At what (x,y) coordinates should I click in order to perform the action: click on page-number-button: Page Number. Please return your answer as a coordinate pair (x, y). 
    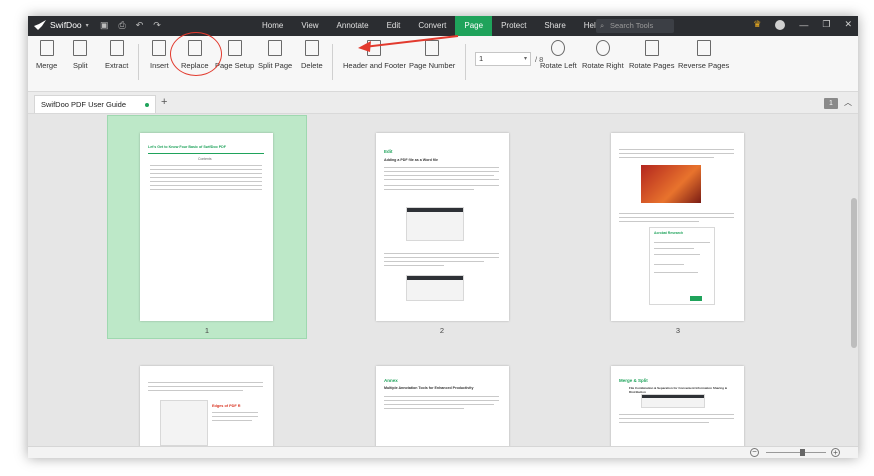
    Looking at the image, I should click on (432, 55).